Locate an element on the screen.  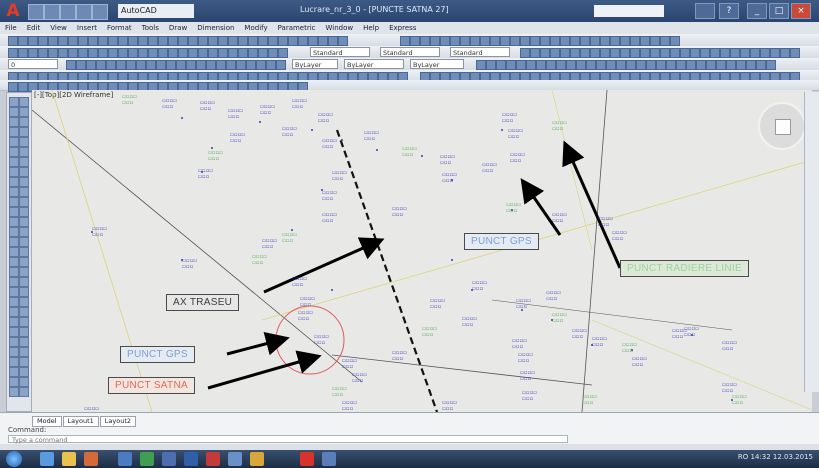
layer-state-dropdown: 0 is located at coordinates (33, 64).